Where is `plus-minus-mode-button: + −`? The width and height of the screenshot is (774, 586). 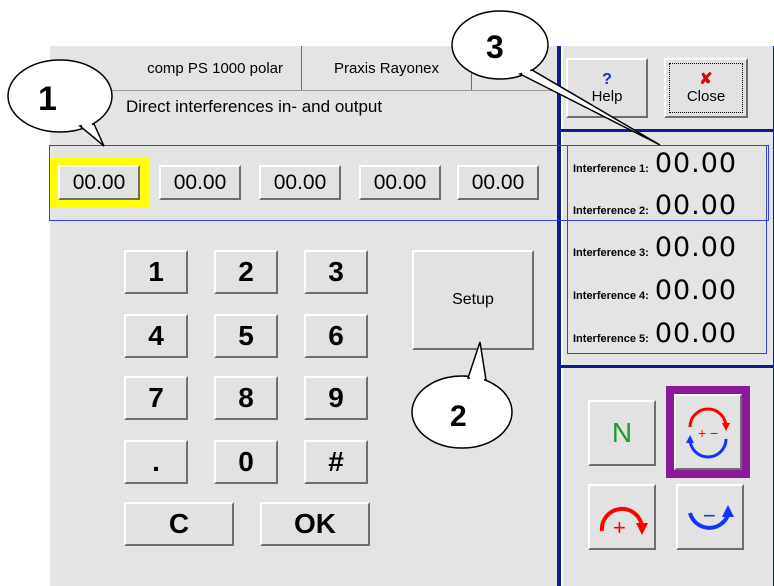 plus-minus-mode-button: + − is located at coordinates (708, 432).